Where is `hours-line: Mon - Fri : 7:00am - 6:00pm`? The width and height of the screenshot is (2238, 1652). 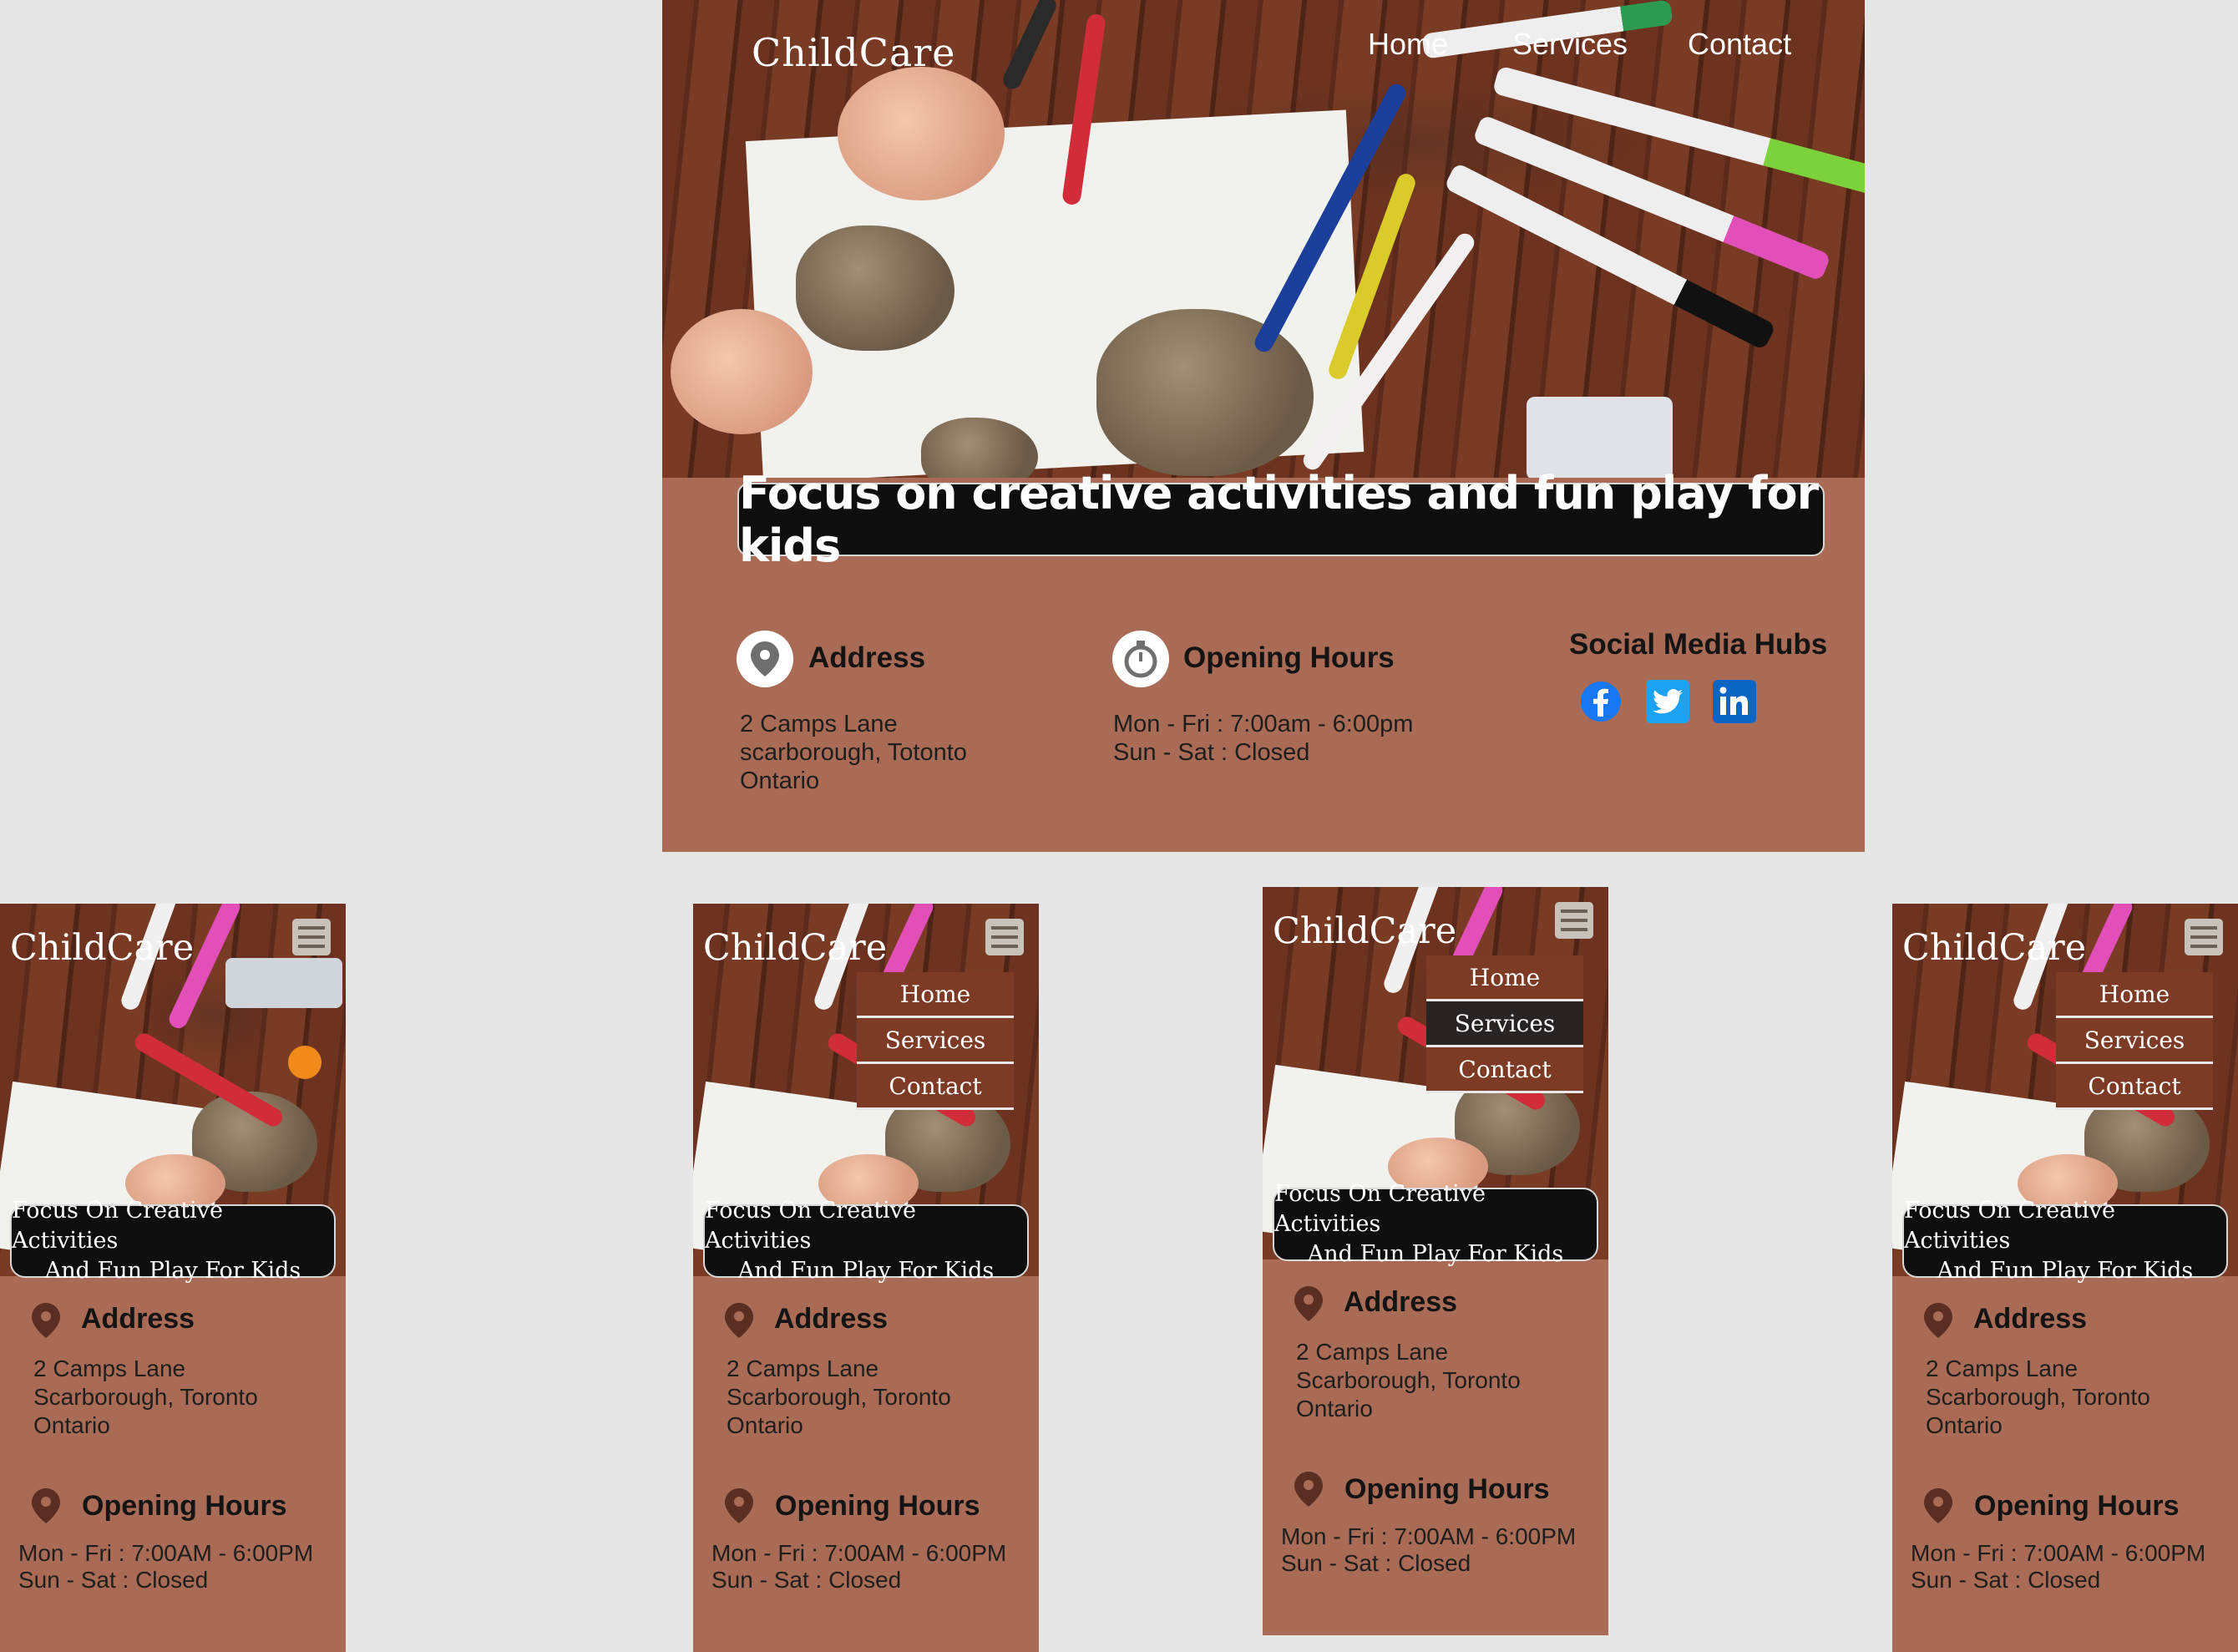 hours-line: Mon - Fri : 7:00am - 6:00pm is located at coordinates (1263, 724).